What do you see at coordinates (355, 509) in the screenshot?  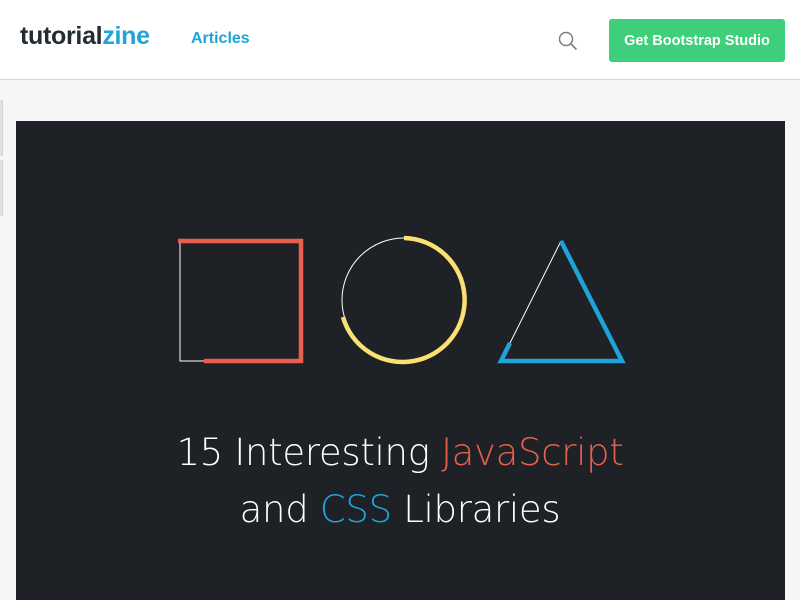 I see `title-highlight-css: CSS` at bounding box center [355, 509].